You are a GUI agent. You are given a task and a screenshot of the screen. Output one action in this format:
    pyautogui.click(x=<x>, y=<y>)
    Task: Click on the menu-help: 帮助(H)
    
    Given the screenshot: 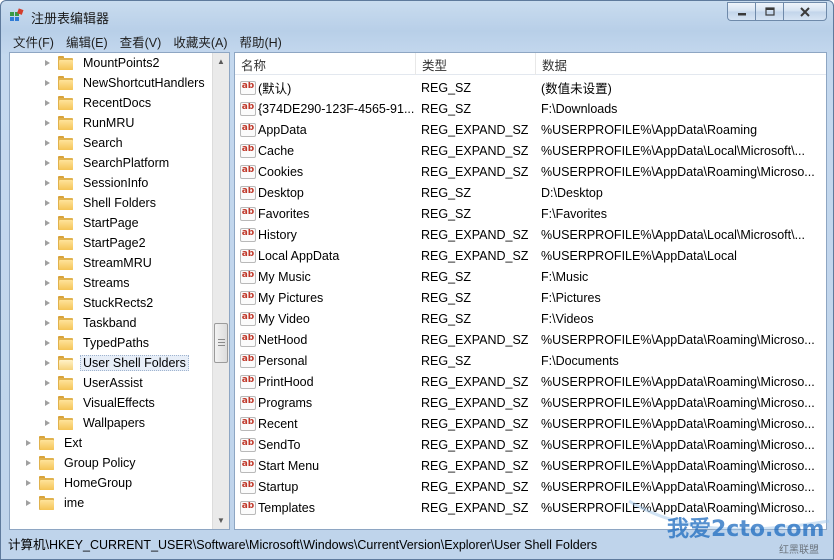 What is the action you would take?
    pyautogui.click(x=260, y=41)
    